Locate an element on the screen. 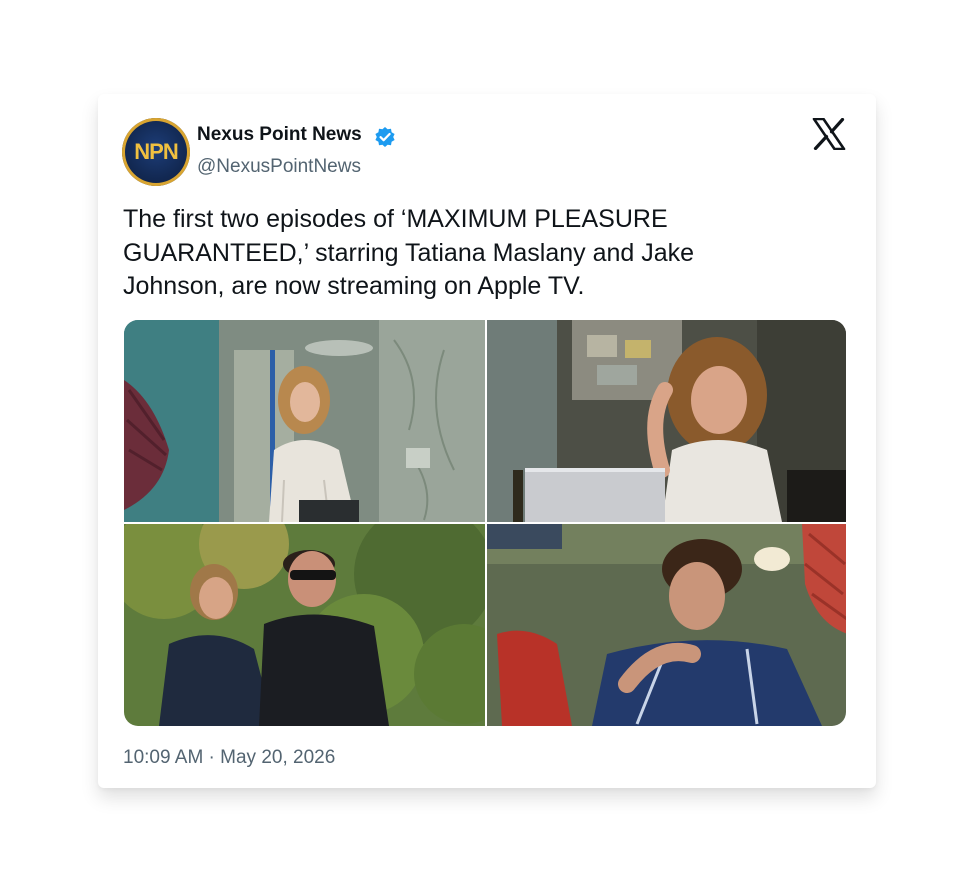 This screenshot has height=890, width=971. photo-woman-hockey-stick-icon is located at coordinates (304, 421).